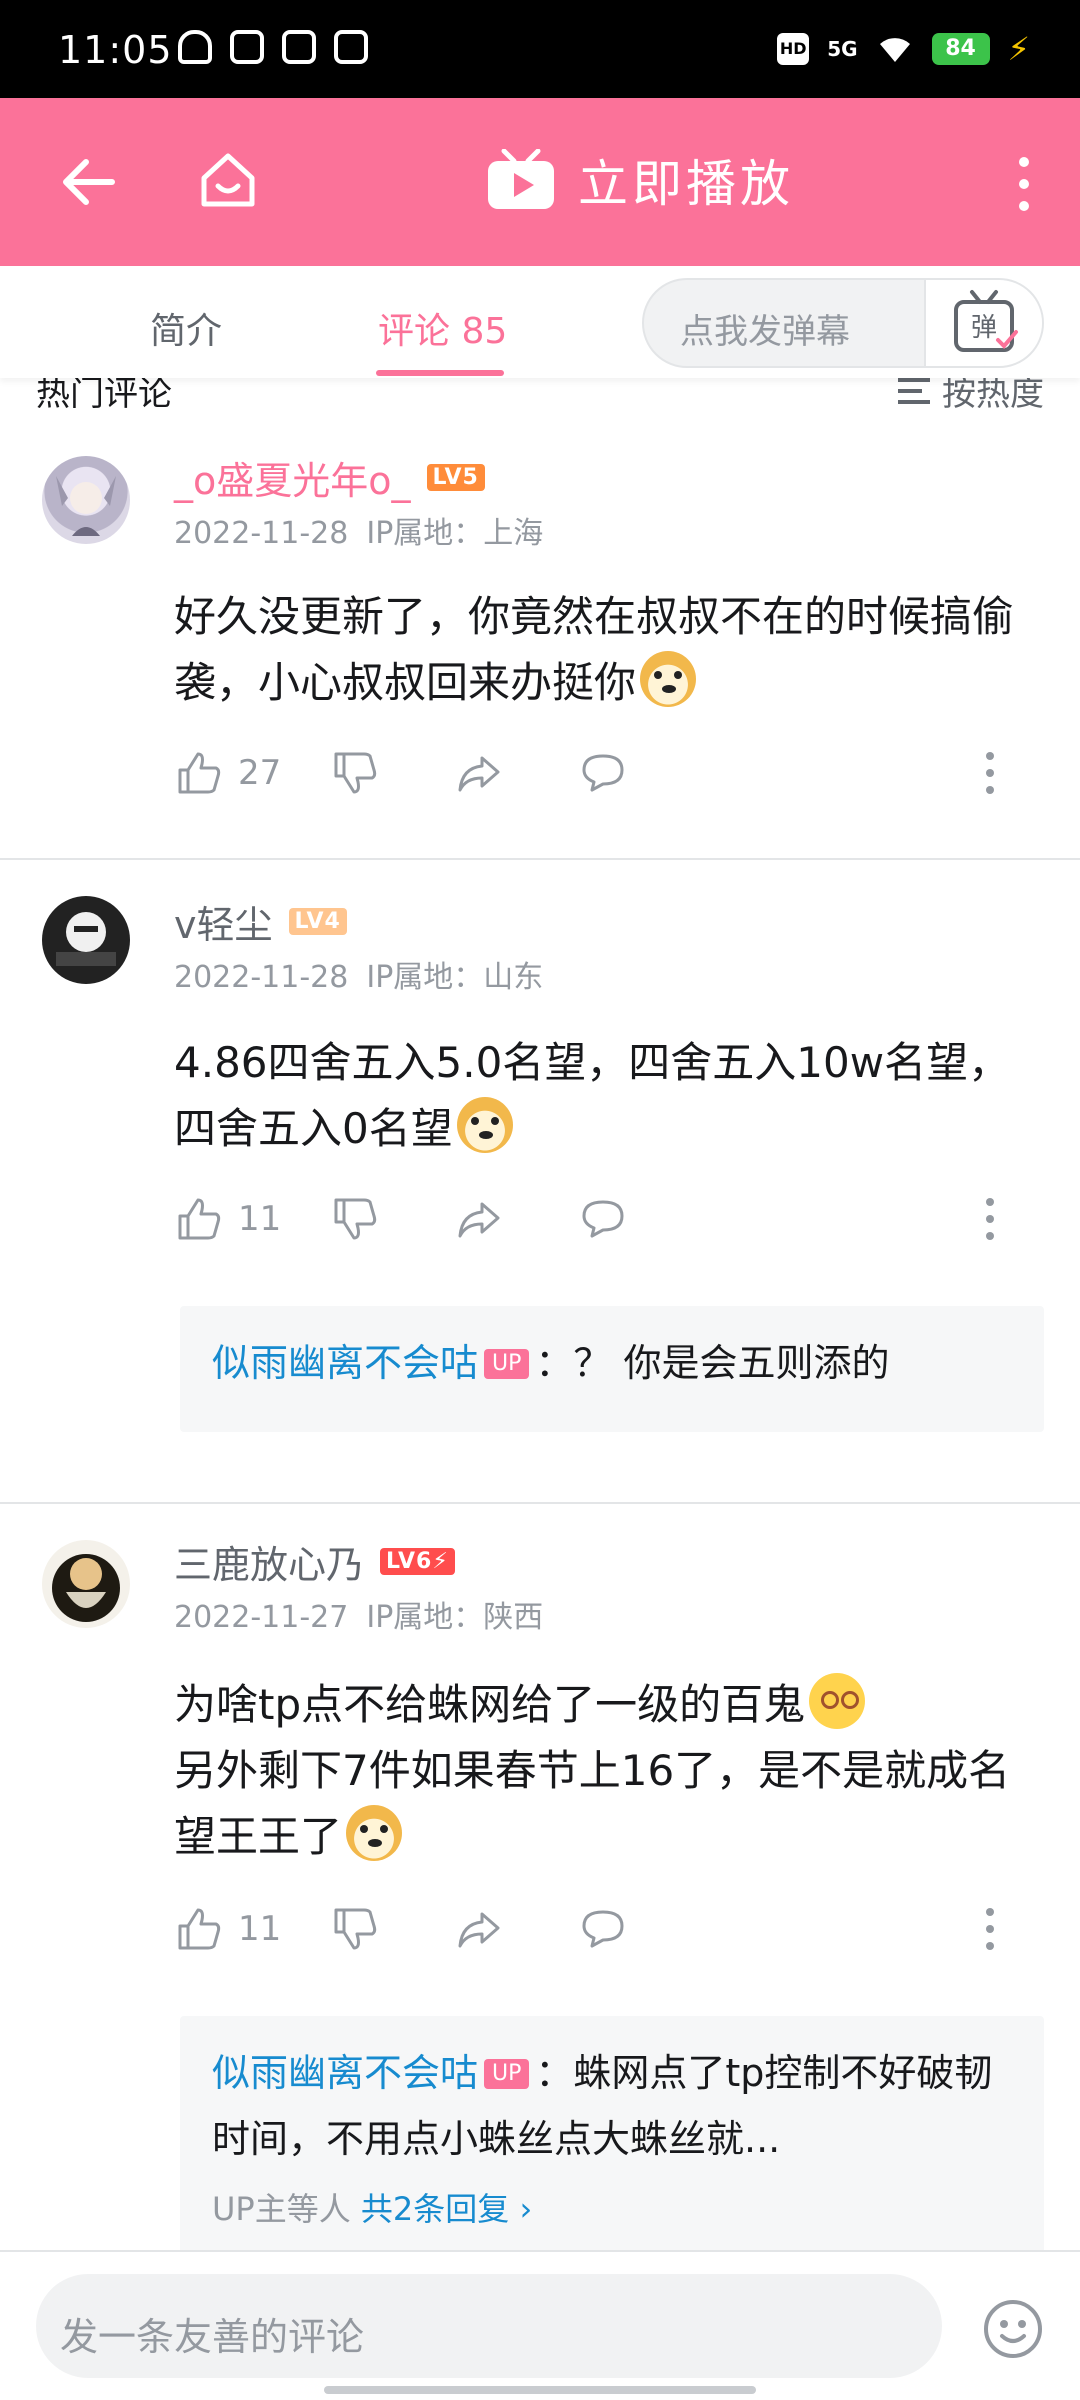  I want to click on tab-active-indicator, so click(440, 373).